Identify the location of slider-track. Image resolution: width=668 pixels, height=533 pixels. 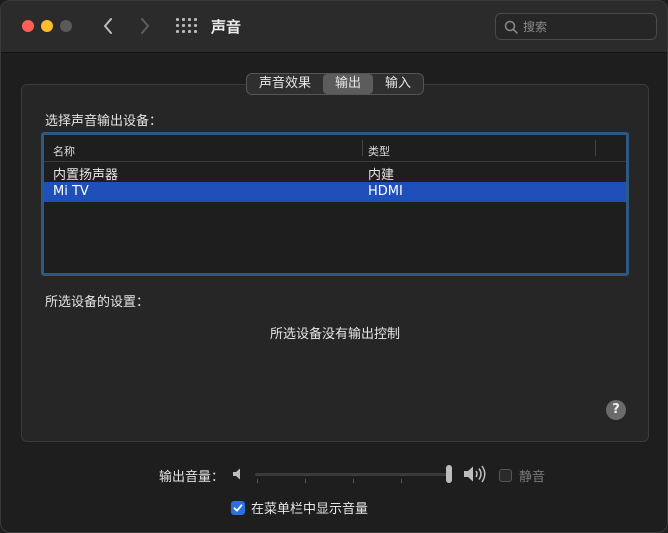
(353, 474).